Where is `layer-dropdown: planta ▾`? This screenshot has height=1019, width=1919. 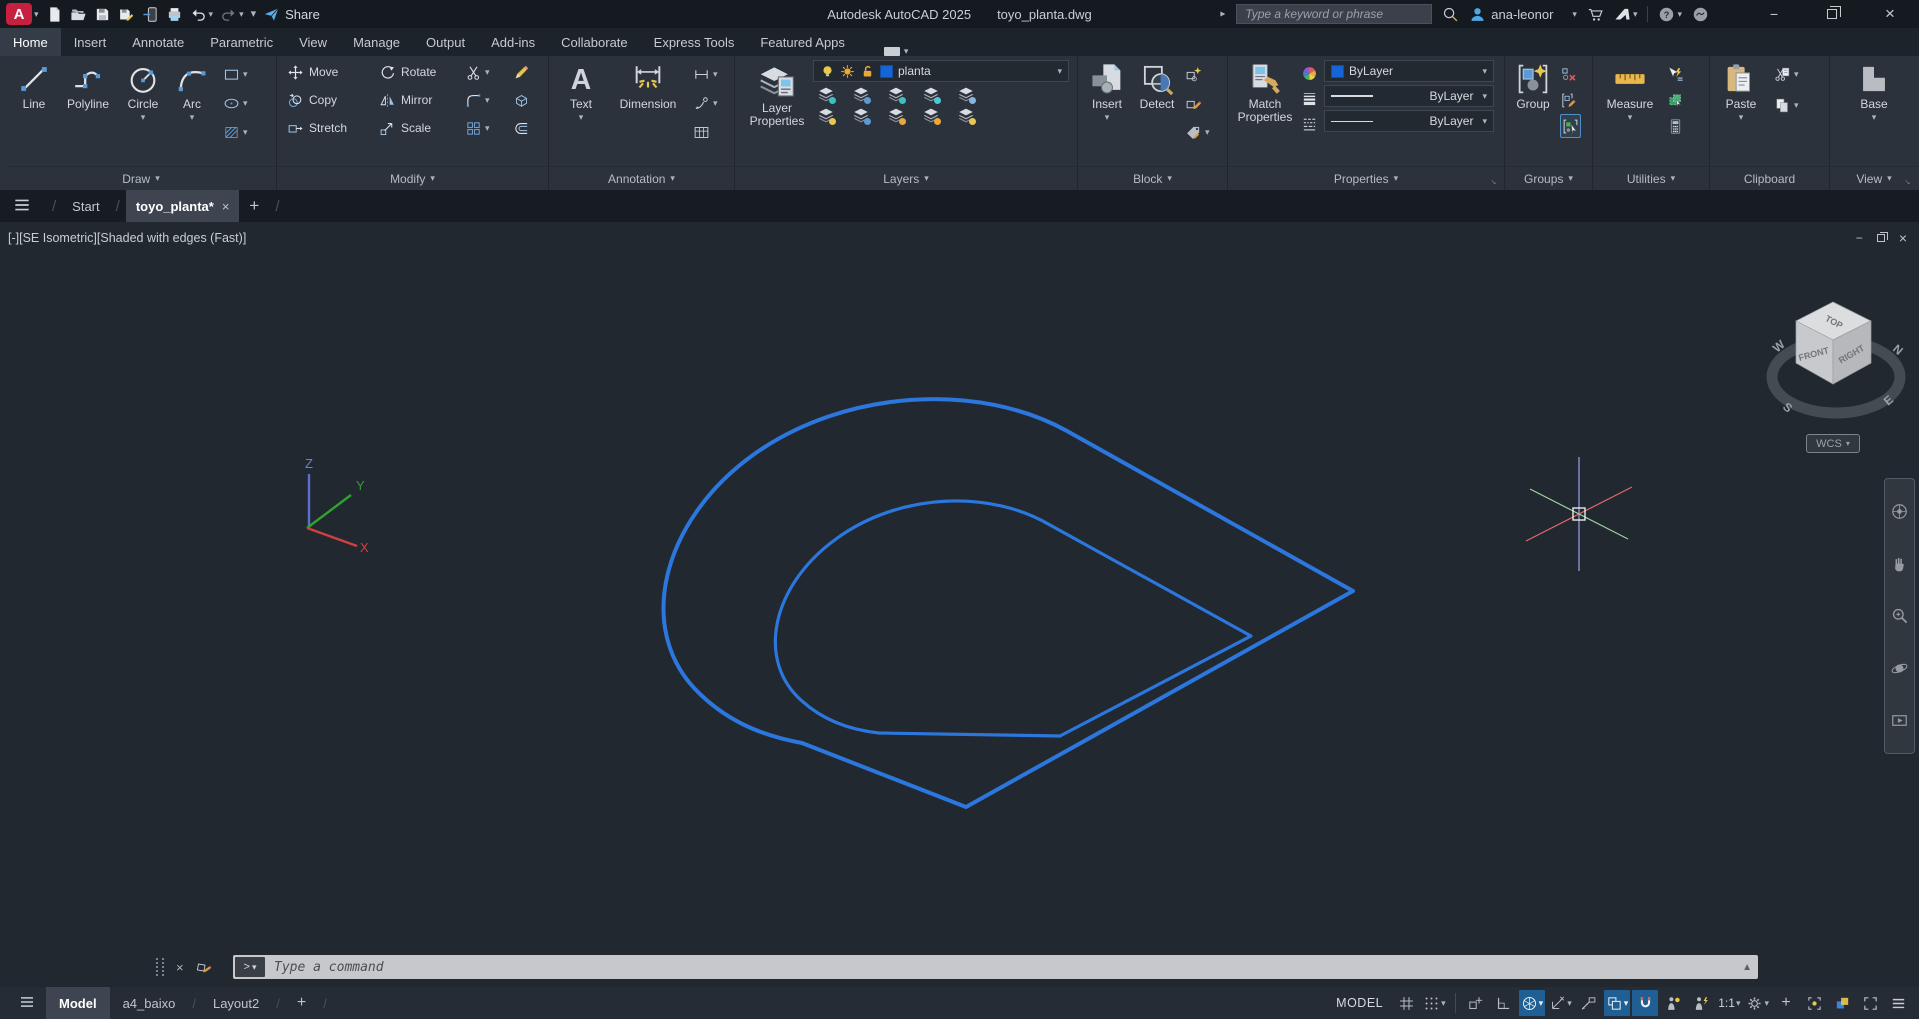 layer-dropdown: planta ▾ is located at coordinates (941, 71).